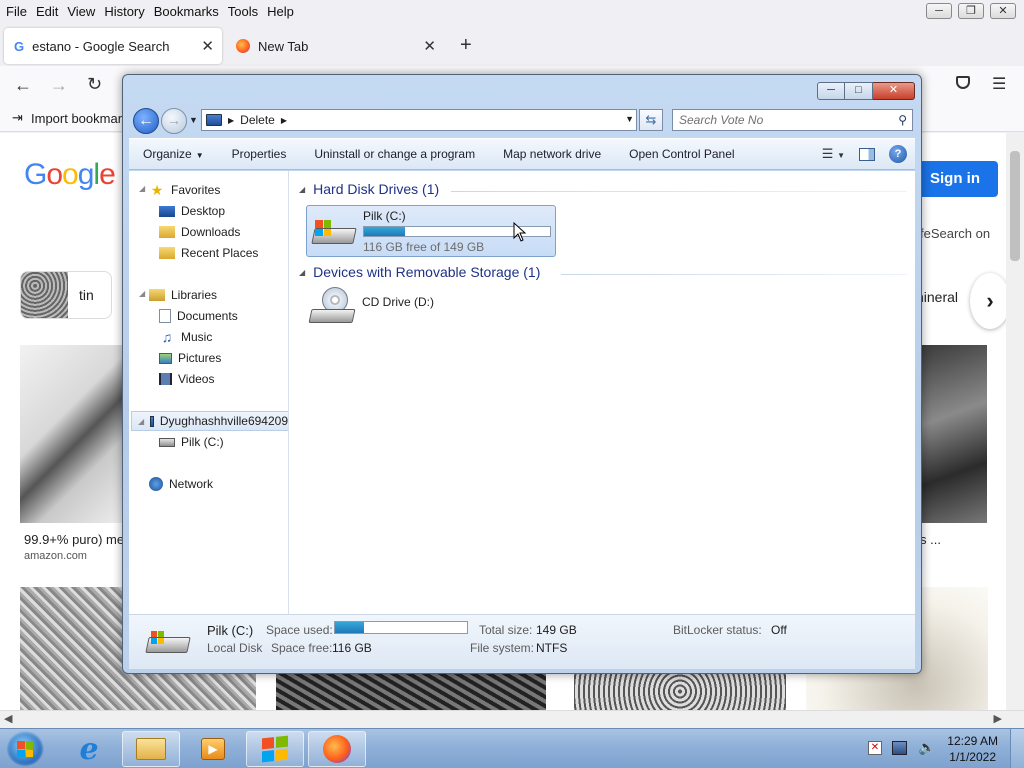 The height and width of the screenshot is (768, 1024). I want to click on space-free-value: 116 GB, so click(352, 648).